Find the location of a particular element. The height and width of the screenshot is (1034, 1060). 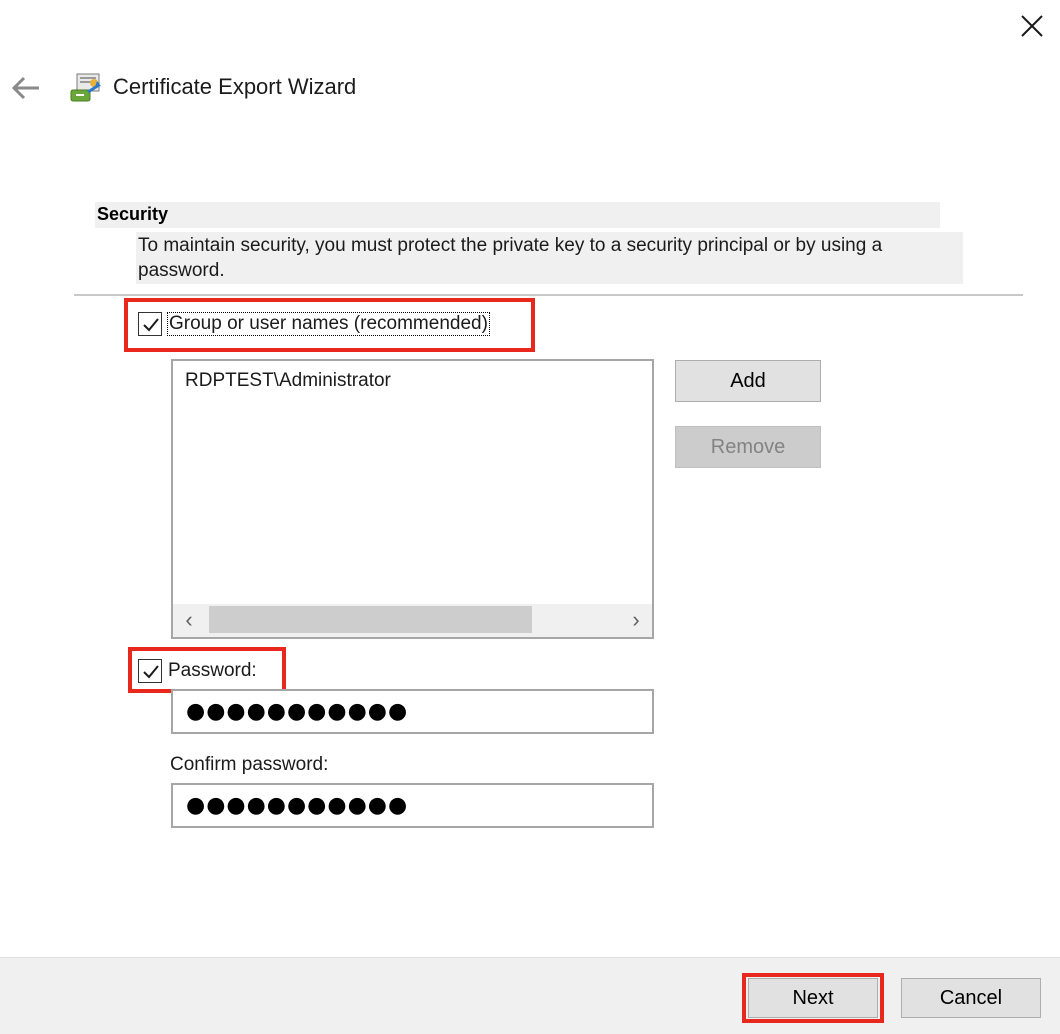

password-option-row: Password: is located at coordinates (197, 671).